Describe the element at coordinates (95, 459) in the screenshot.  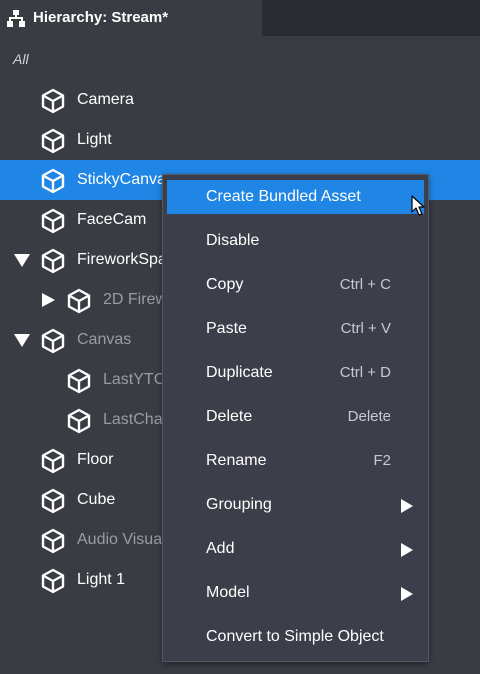
I see `tree-item-label: Floor` at that location.